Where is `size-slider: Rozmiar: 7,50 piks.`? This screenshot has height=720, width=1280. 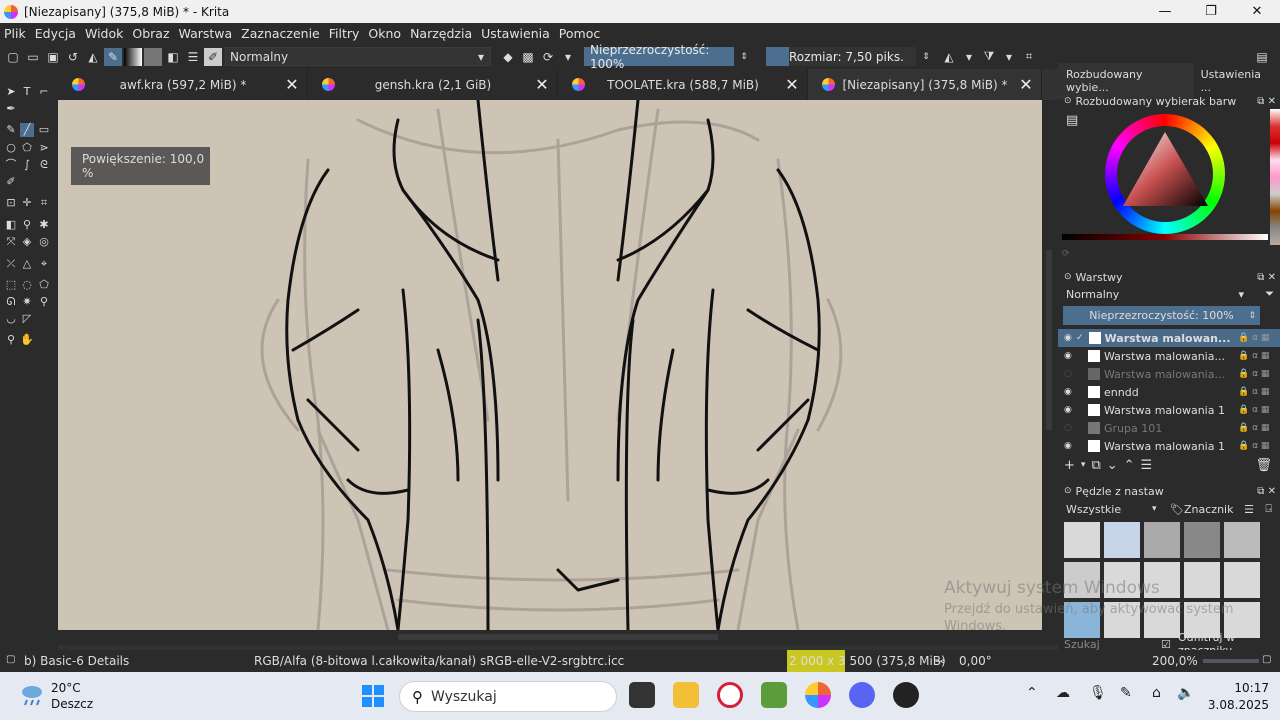 size-slider: Rozmiar: 7,50 piks. is located at coordinates (841, 56).